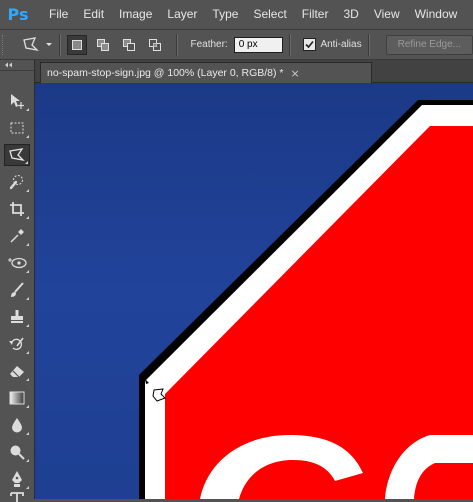  Describe the element at coordinates (8, 65) in the screenshot. I see `collapse-double-arrow-icon` at that location.